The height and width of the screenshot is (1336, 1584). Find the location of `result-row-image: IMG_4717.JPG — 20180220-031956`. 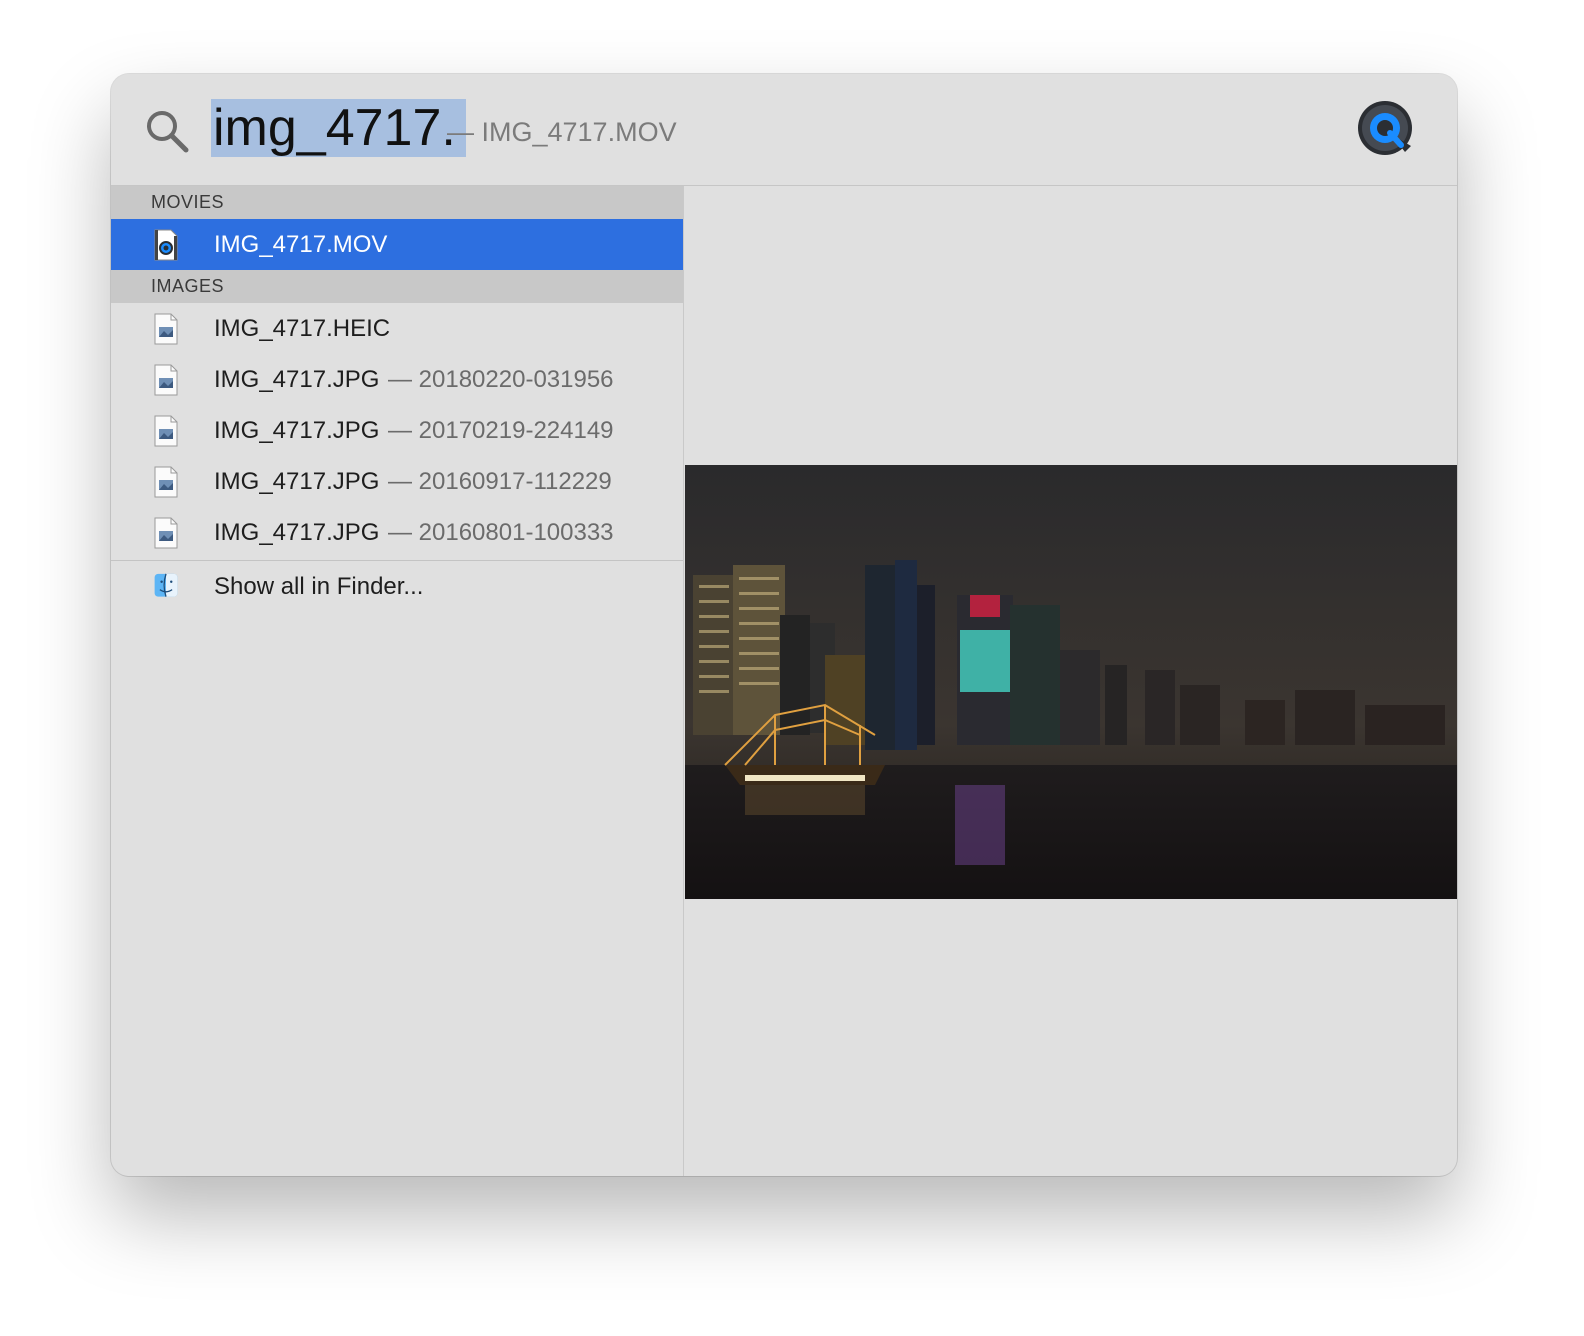

result-row-image: IMG_4717.JPG — 20180220-031956 is located at coordinates (397, 379).